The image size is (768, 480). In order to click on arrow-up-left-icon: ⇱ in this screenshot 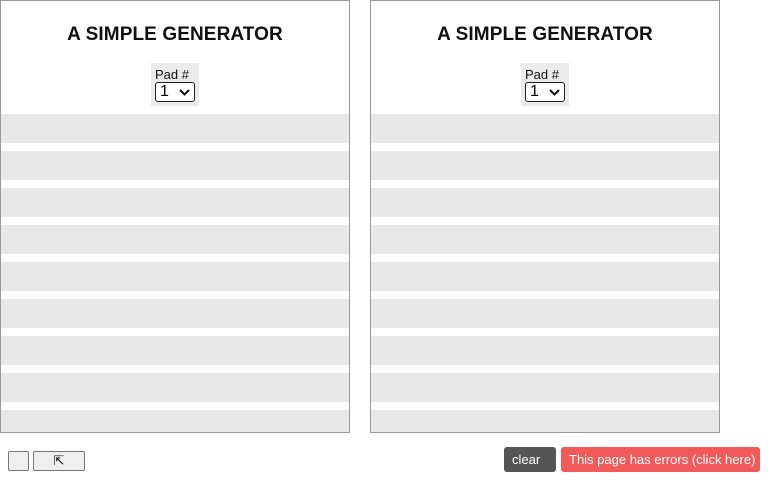, I will do `click(59, 460)`.